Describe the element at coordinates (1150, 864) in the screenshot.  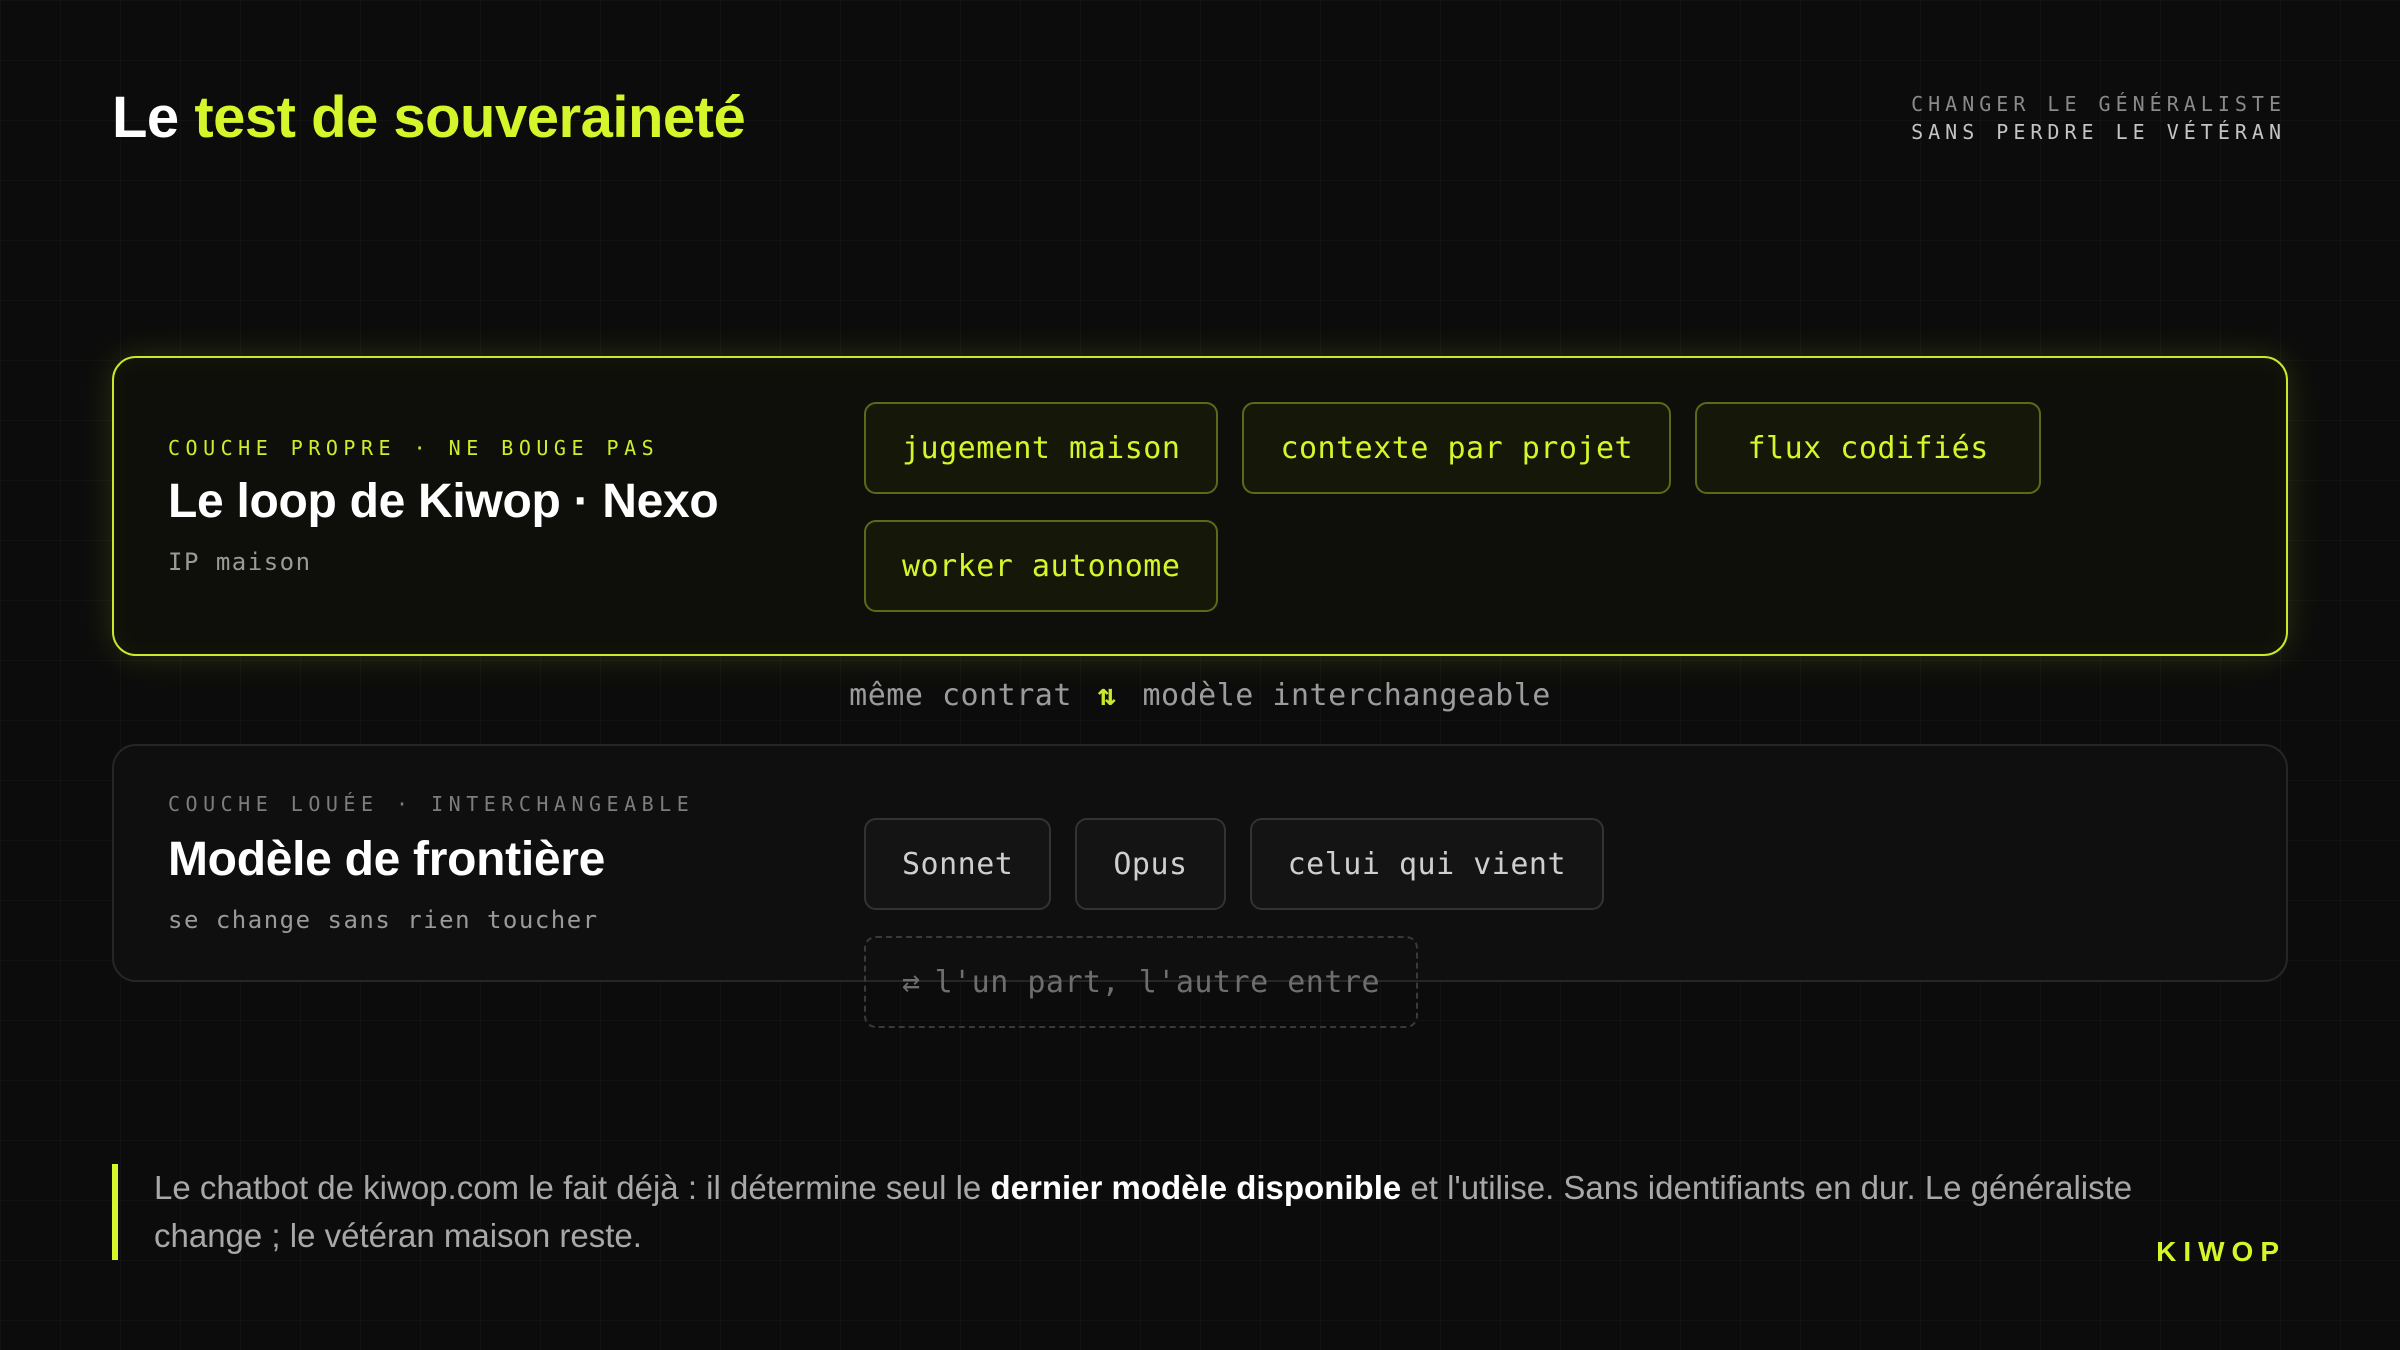
I see `chip-opus: Opus` at that location.